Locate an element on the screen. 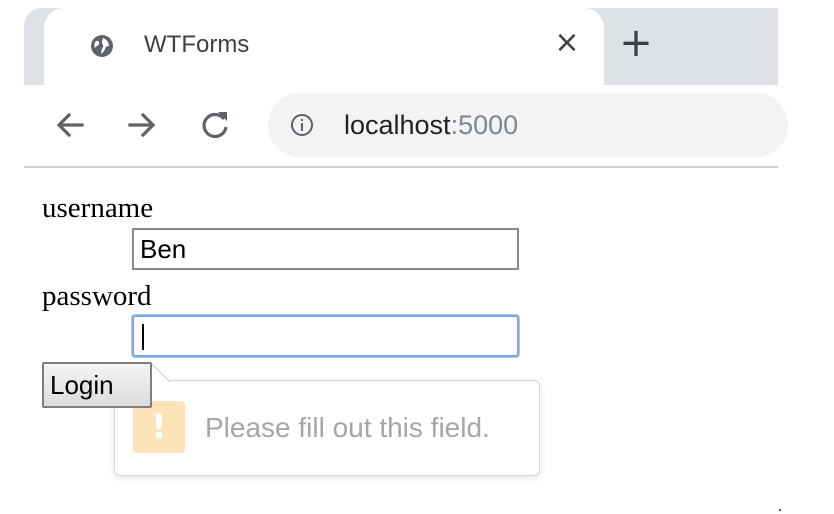 This screenshot has height=514, width=834. toolbar: localhost:5000 is located at coordinates (406, 126).